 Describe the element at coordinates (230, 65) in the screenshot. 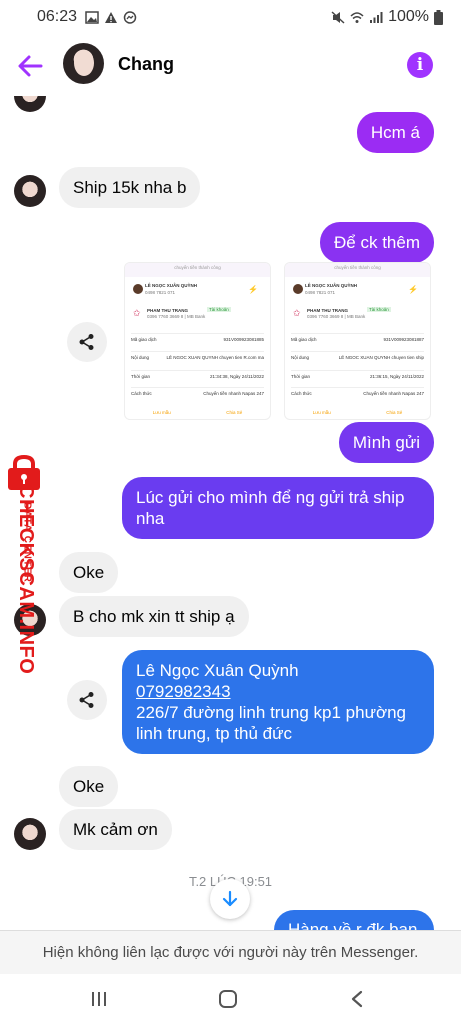

I see `chat-header: Chang i` at that location.